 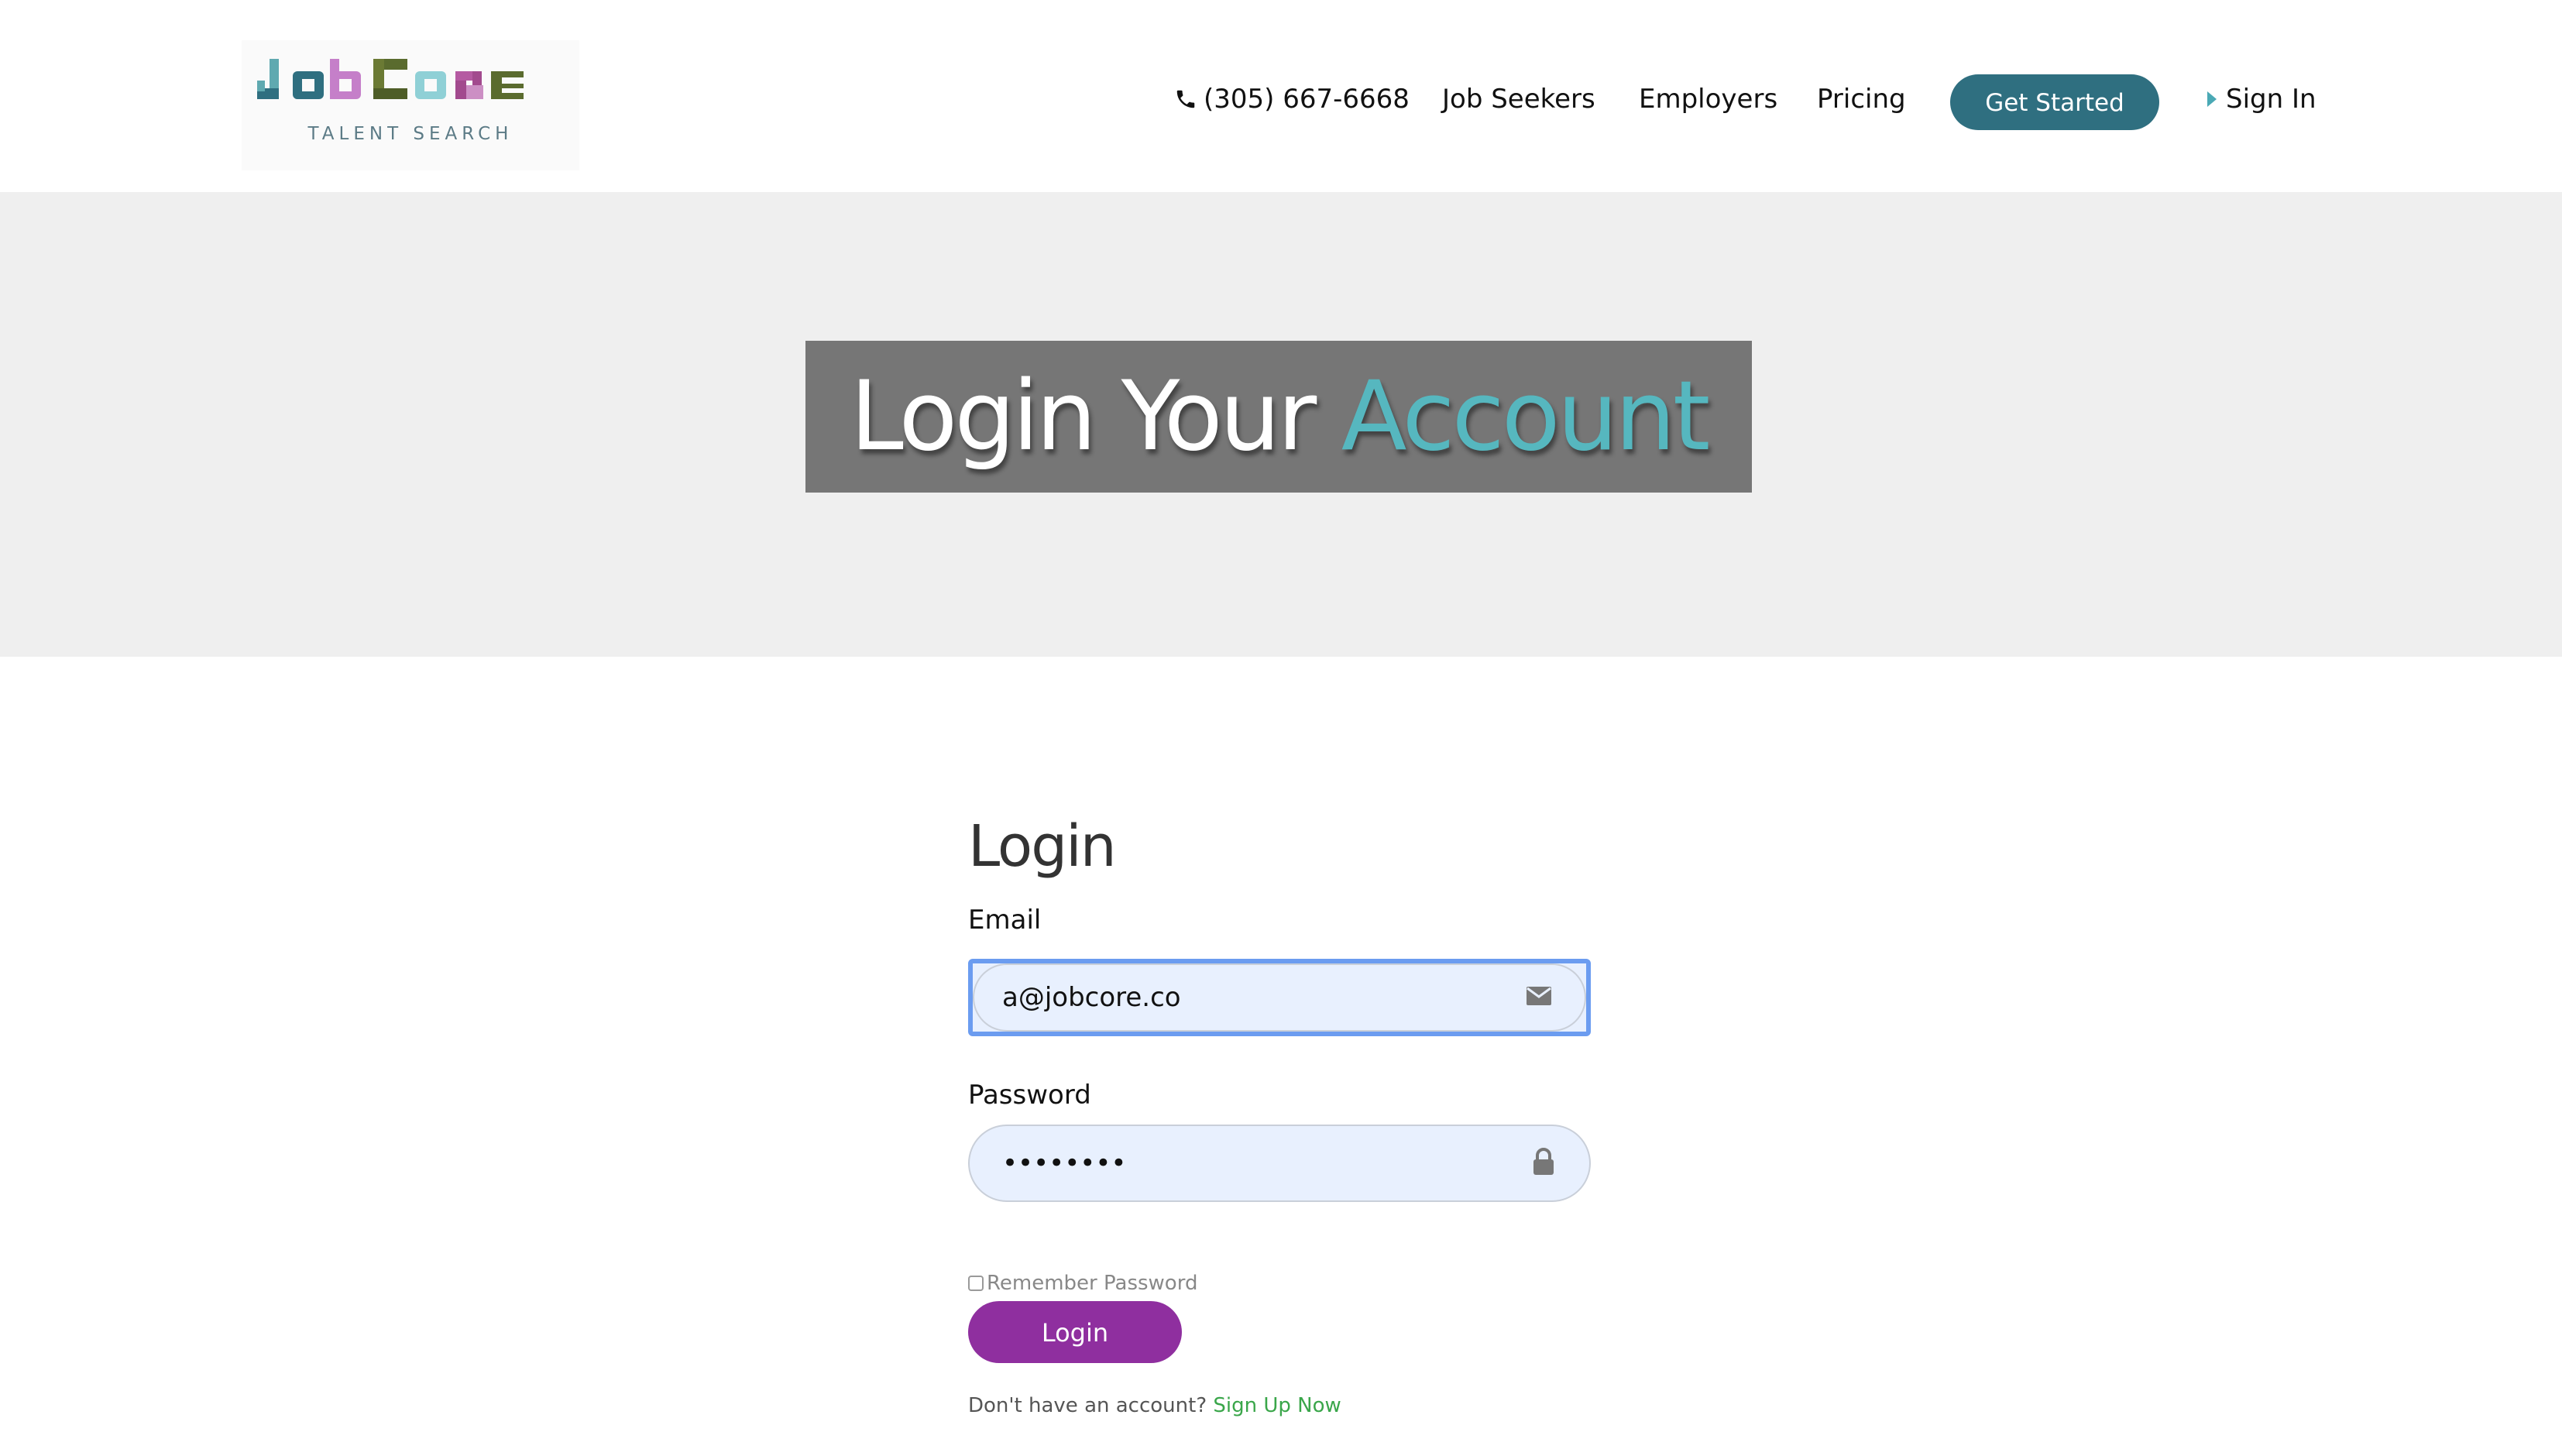 I want to click on hero-title-accent: Account, so click(x=1526, y=416).